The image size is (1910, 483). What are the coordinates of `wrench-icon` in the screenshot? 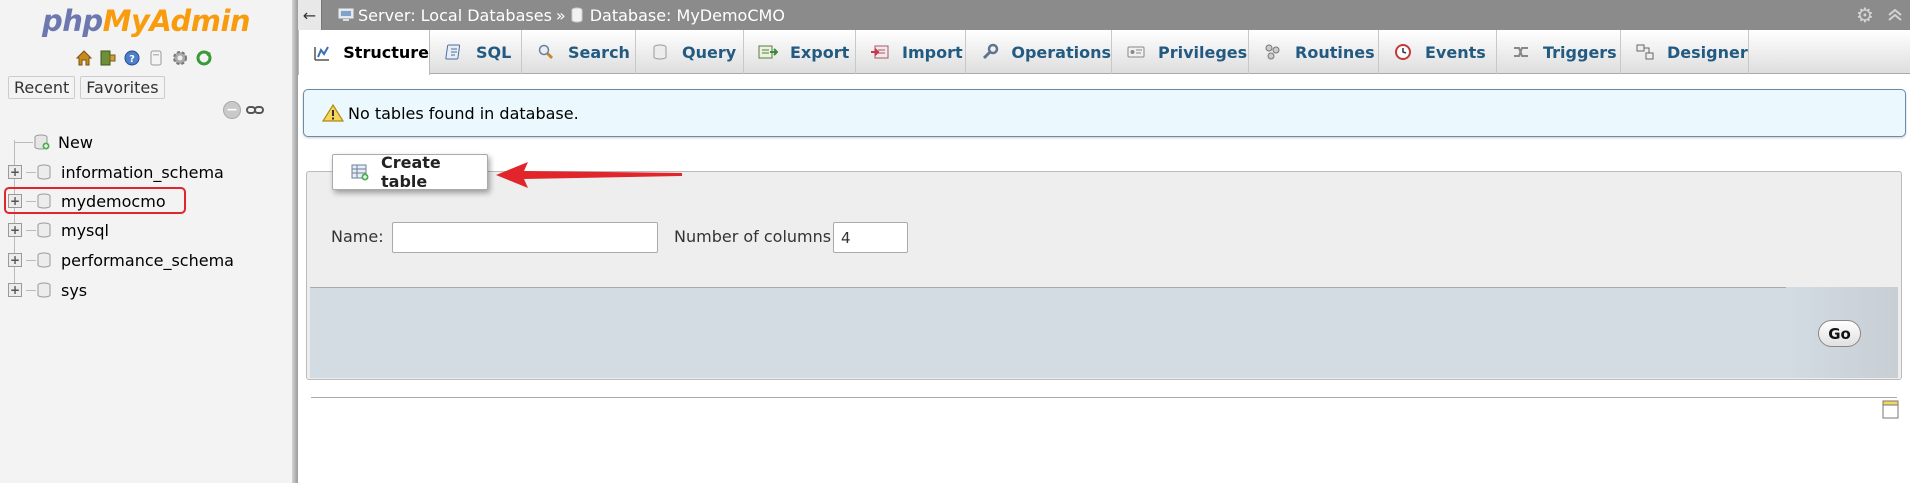 It's located at (989, 52).